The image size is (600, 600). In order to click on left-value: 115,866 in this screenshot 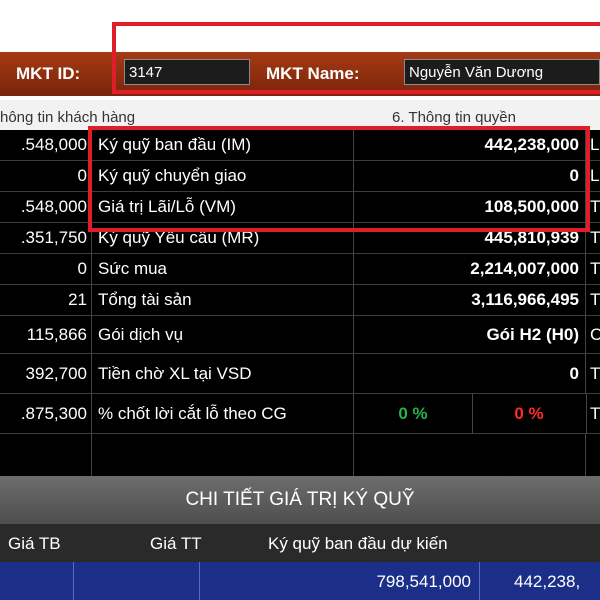, I will do `click(46, 334)`.